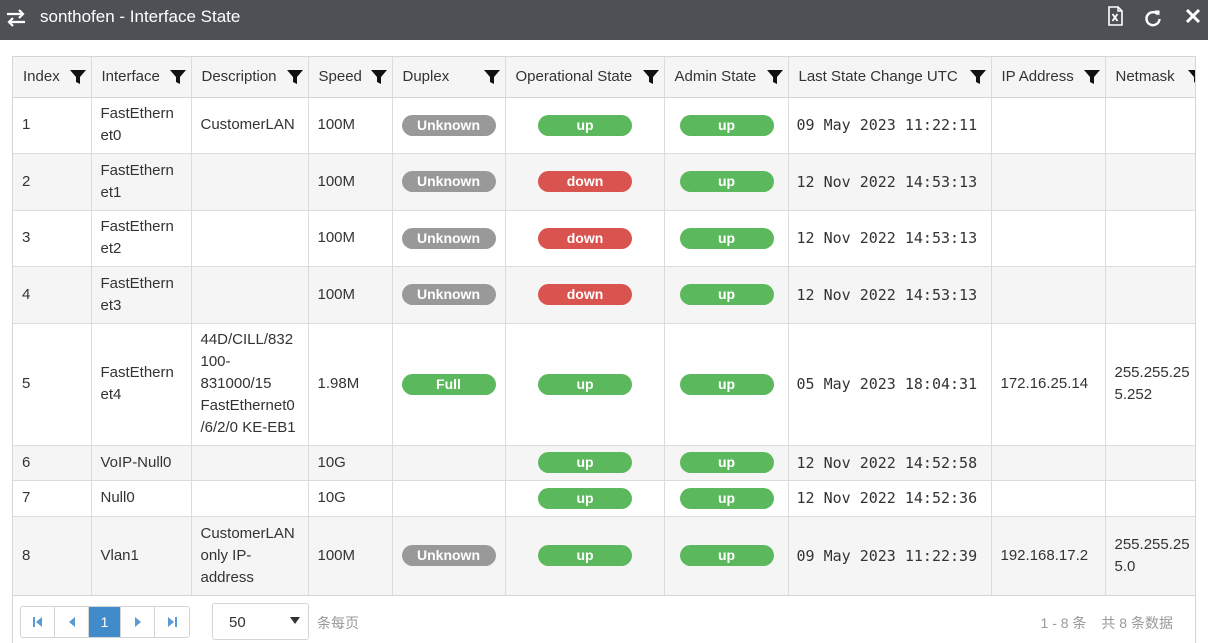 The width and height of the screenshot is (1208, 643). Describe the element at coordinates (141, 295) in the screenshot. I see `interface-cell: FastEthern et3` at that location.